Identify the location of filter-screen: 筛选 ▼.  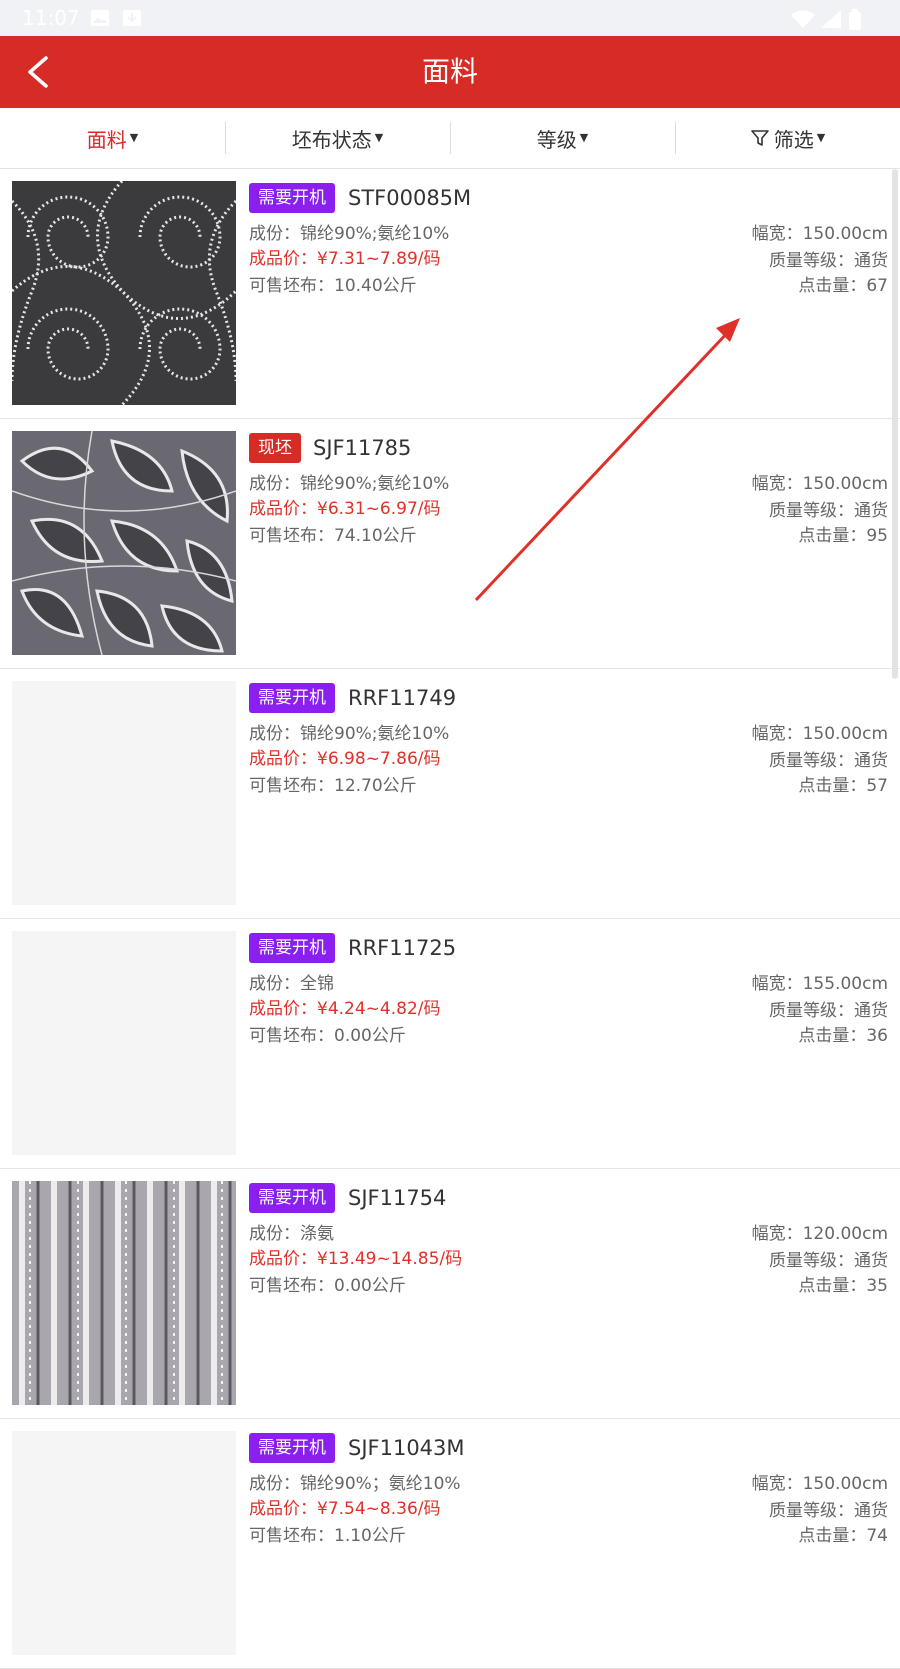
(787, 138).